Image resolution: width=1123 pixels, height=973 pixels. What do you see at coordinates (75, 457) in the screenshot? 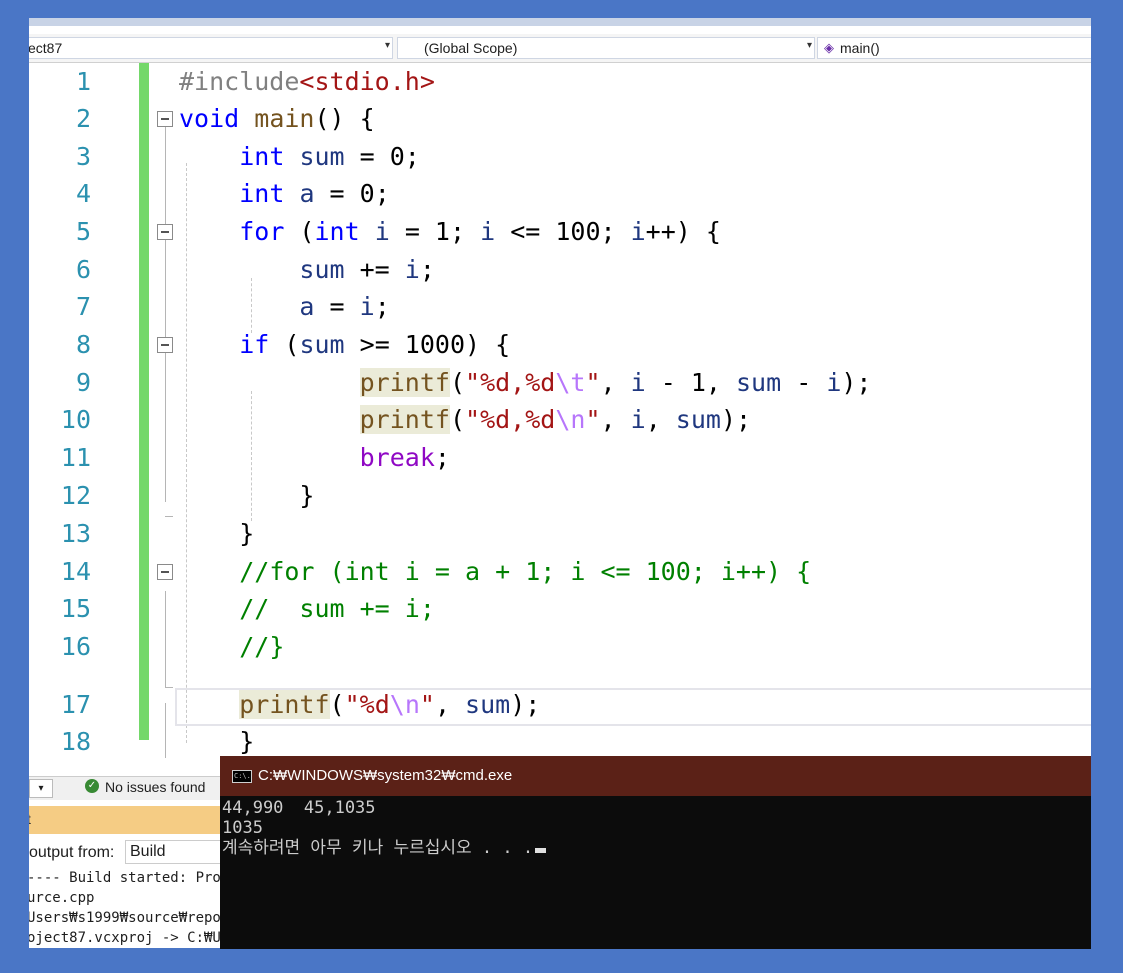
I see `line-number: 11` at bounding box center [75, 457].